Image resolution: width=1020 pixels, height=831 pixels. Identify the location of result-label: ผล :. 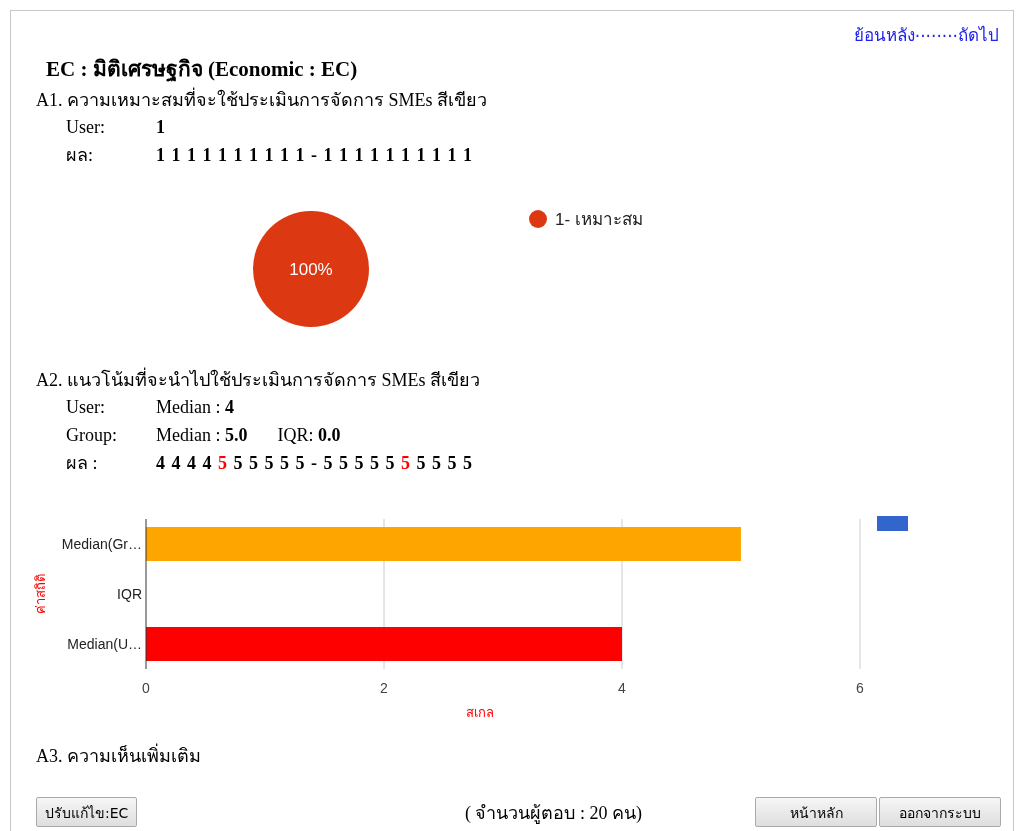
(82, 463).